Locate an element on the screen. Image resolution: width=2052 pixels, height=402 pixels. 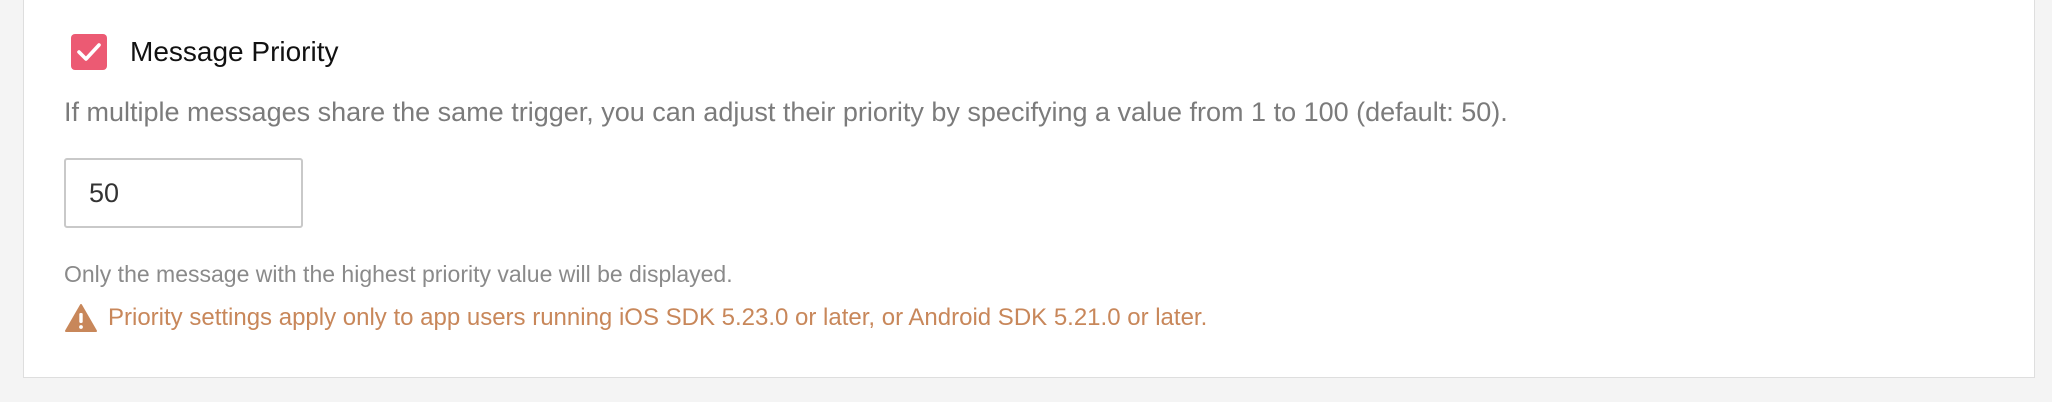
check-icon is located at coordinates (89, 52).